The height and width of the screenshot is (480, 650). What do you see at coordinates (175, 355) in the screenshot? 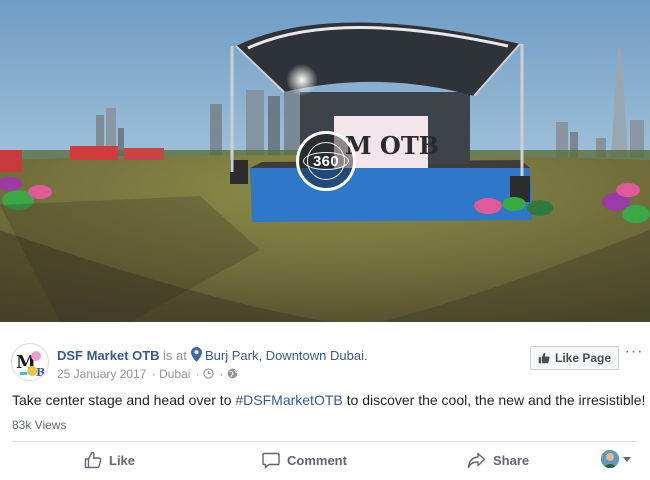
I see `is-at-text: is at` at bounding box center [175, 355].